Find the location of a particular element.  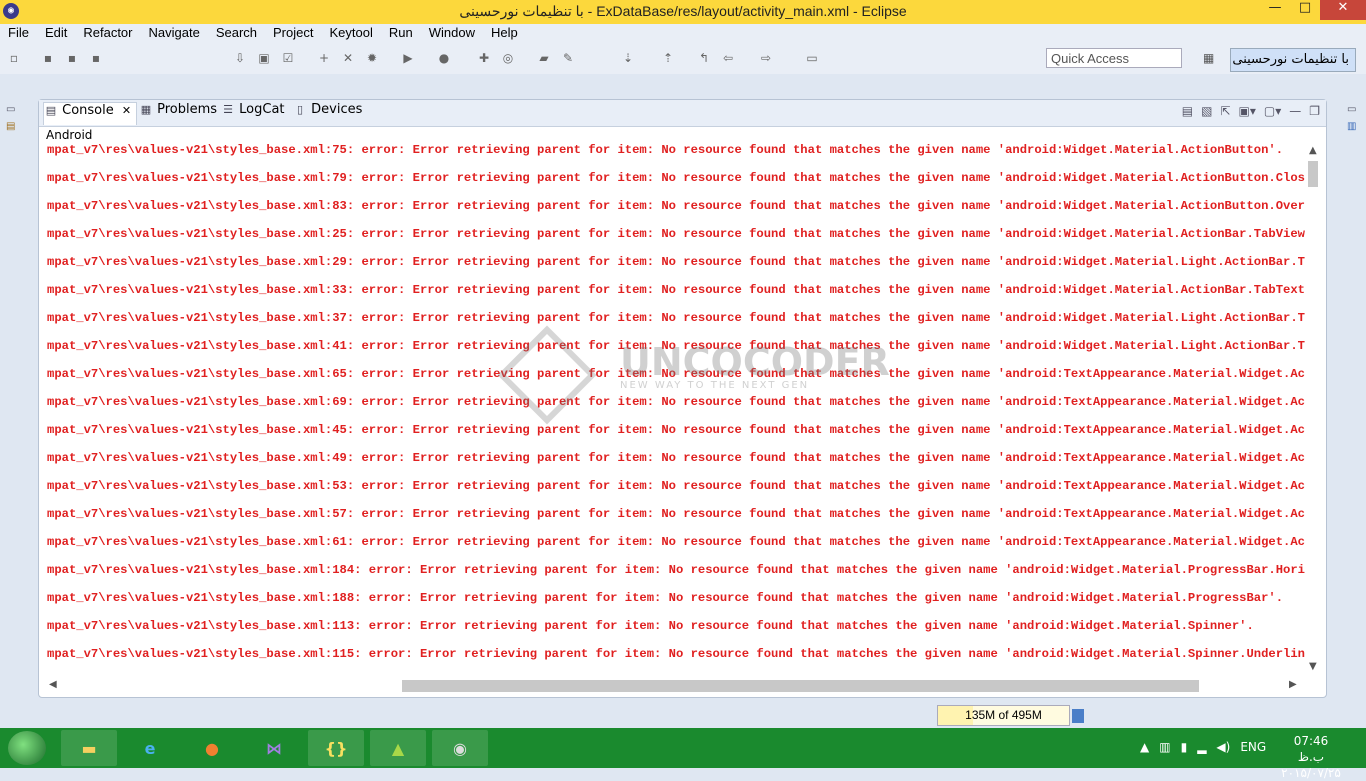

lint-icon: ☑ is located at coordinates (288, 58).